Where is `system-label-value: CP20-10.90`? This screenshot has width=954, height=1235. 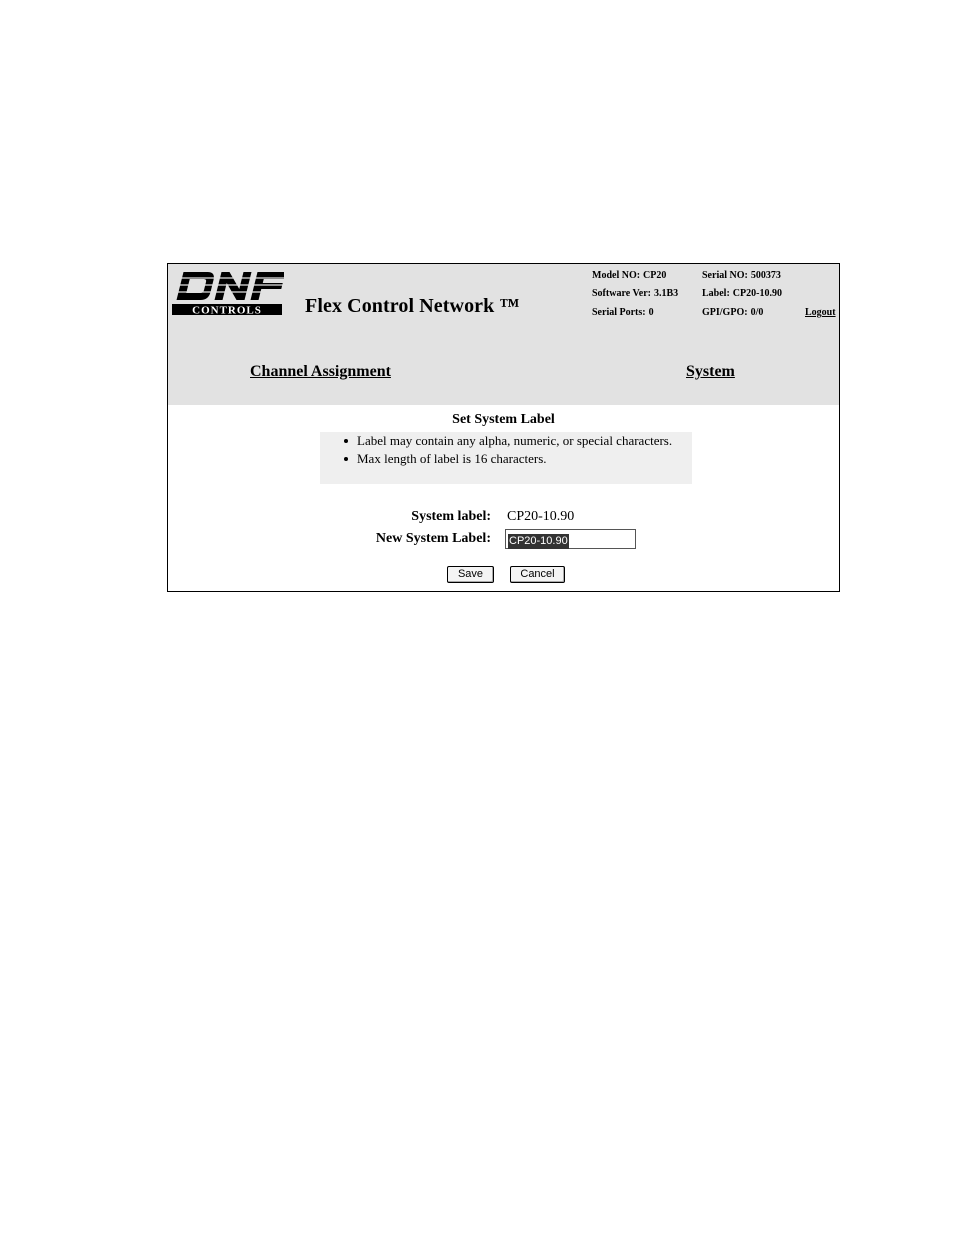
system-label-value: CP20-10.90 is located at coordinates (541, 516).